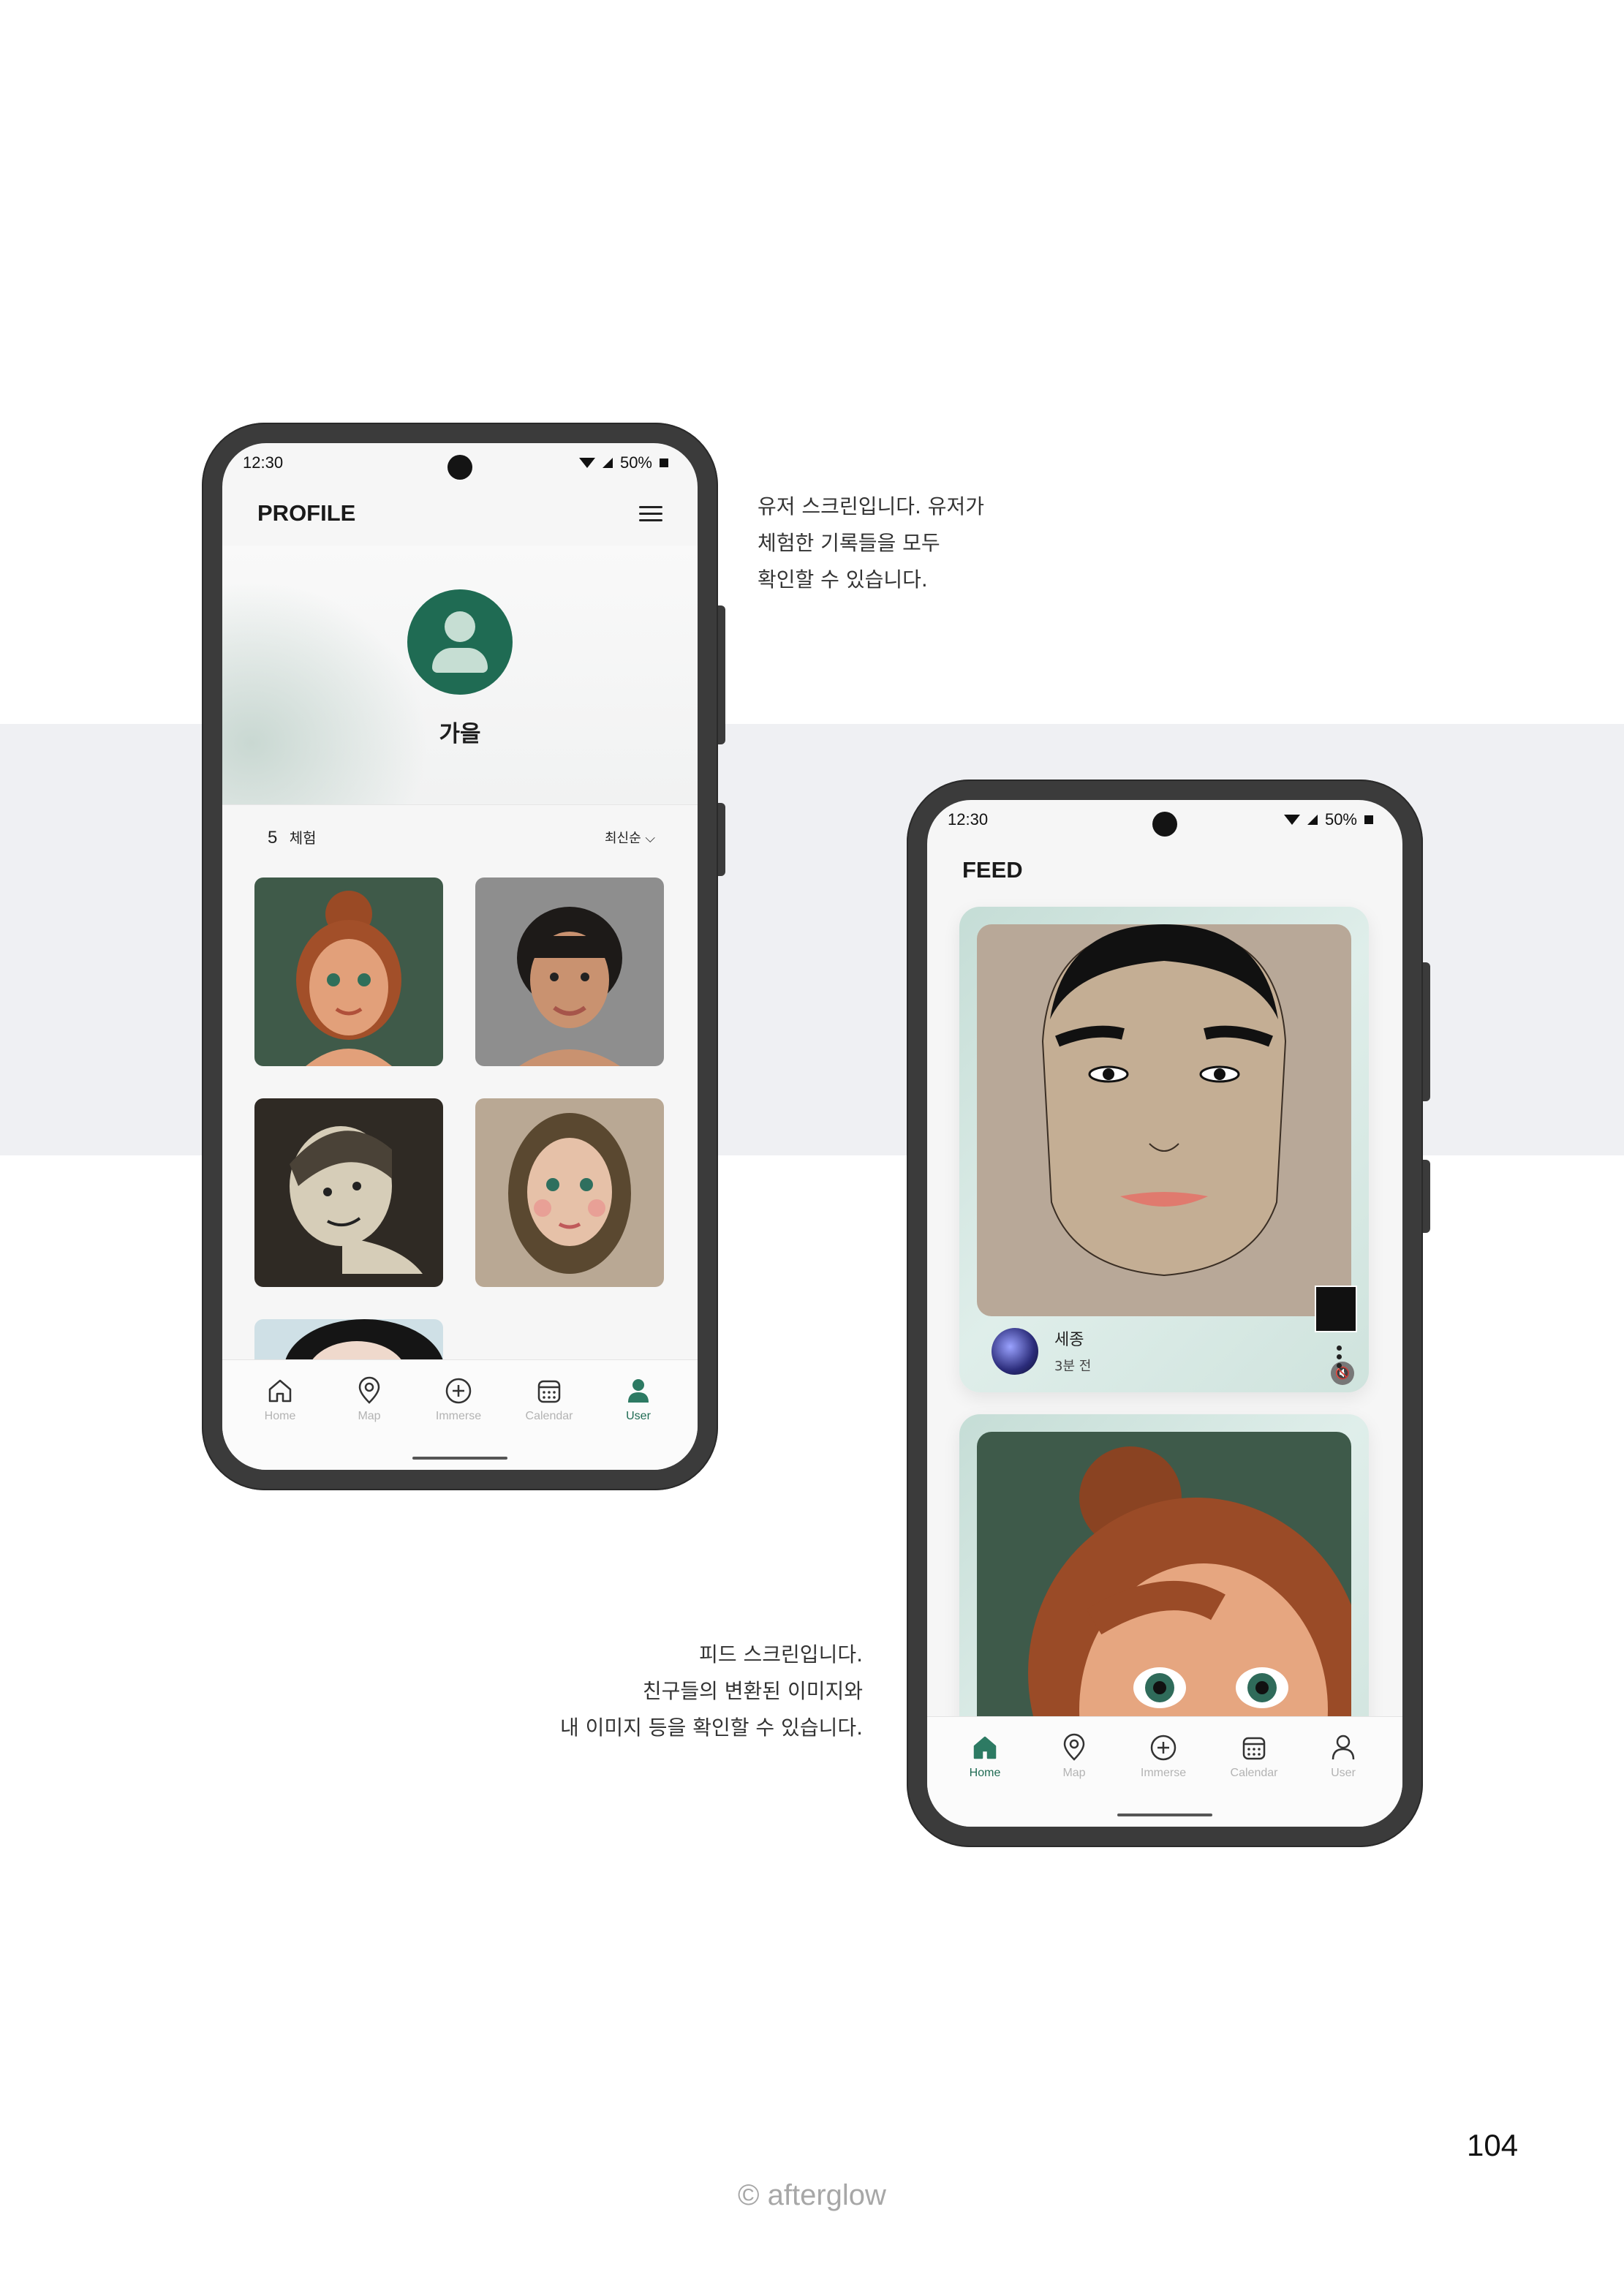 Image resolution: width=1624 pixels, height=2272 pixels. Describe the element at coordinates (1073, 1366) in the screenshot. I see `feed-post-time: 3분 전` at that location.